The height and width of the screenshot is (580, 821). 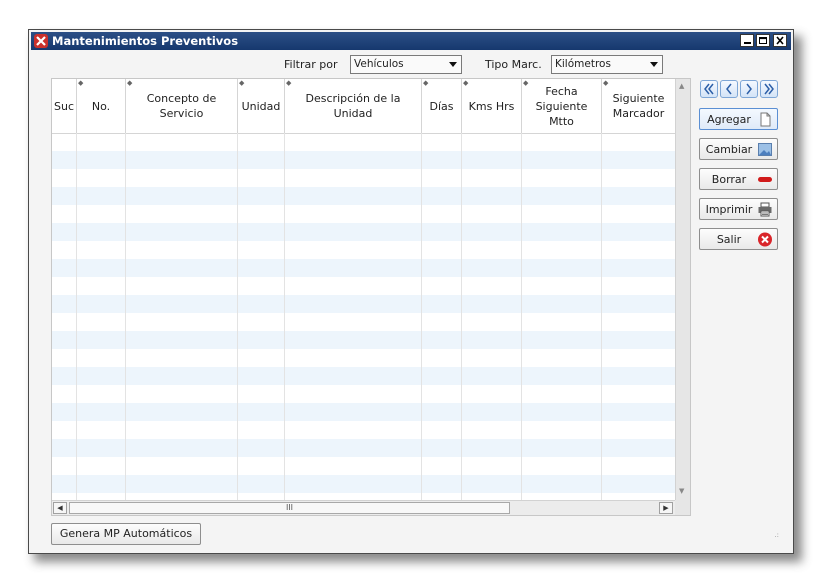 What do you see at coordinates (492, 106) in the screenshot?
I see `column-header-kms-hrs: ◆ Kms Hrs` at bounding box center [492, 106].